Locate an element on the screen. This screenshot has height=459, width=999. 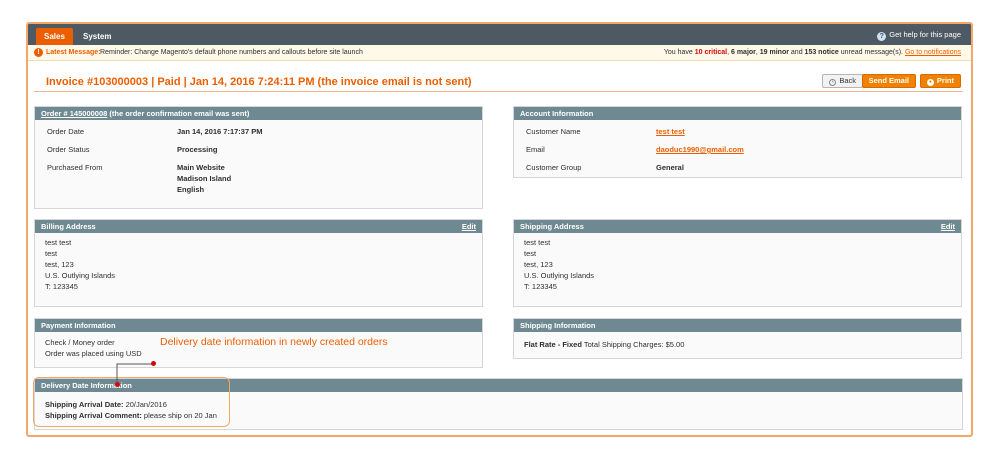
annotation-connector is located at coordinates (134, 373).